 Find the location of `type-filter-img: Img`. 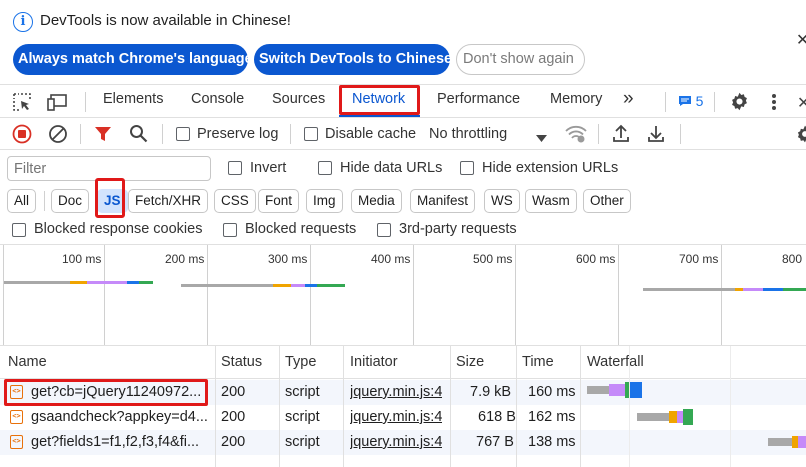

type-filter-img: Img is located at coordinates (324, 201).